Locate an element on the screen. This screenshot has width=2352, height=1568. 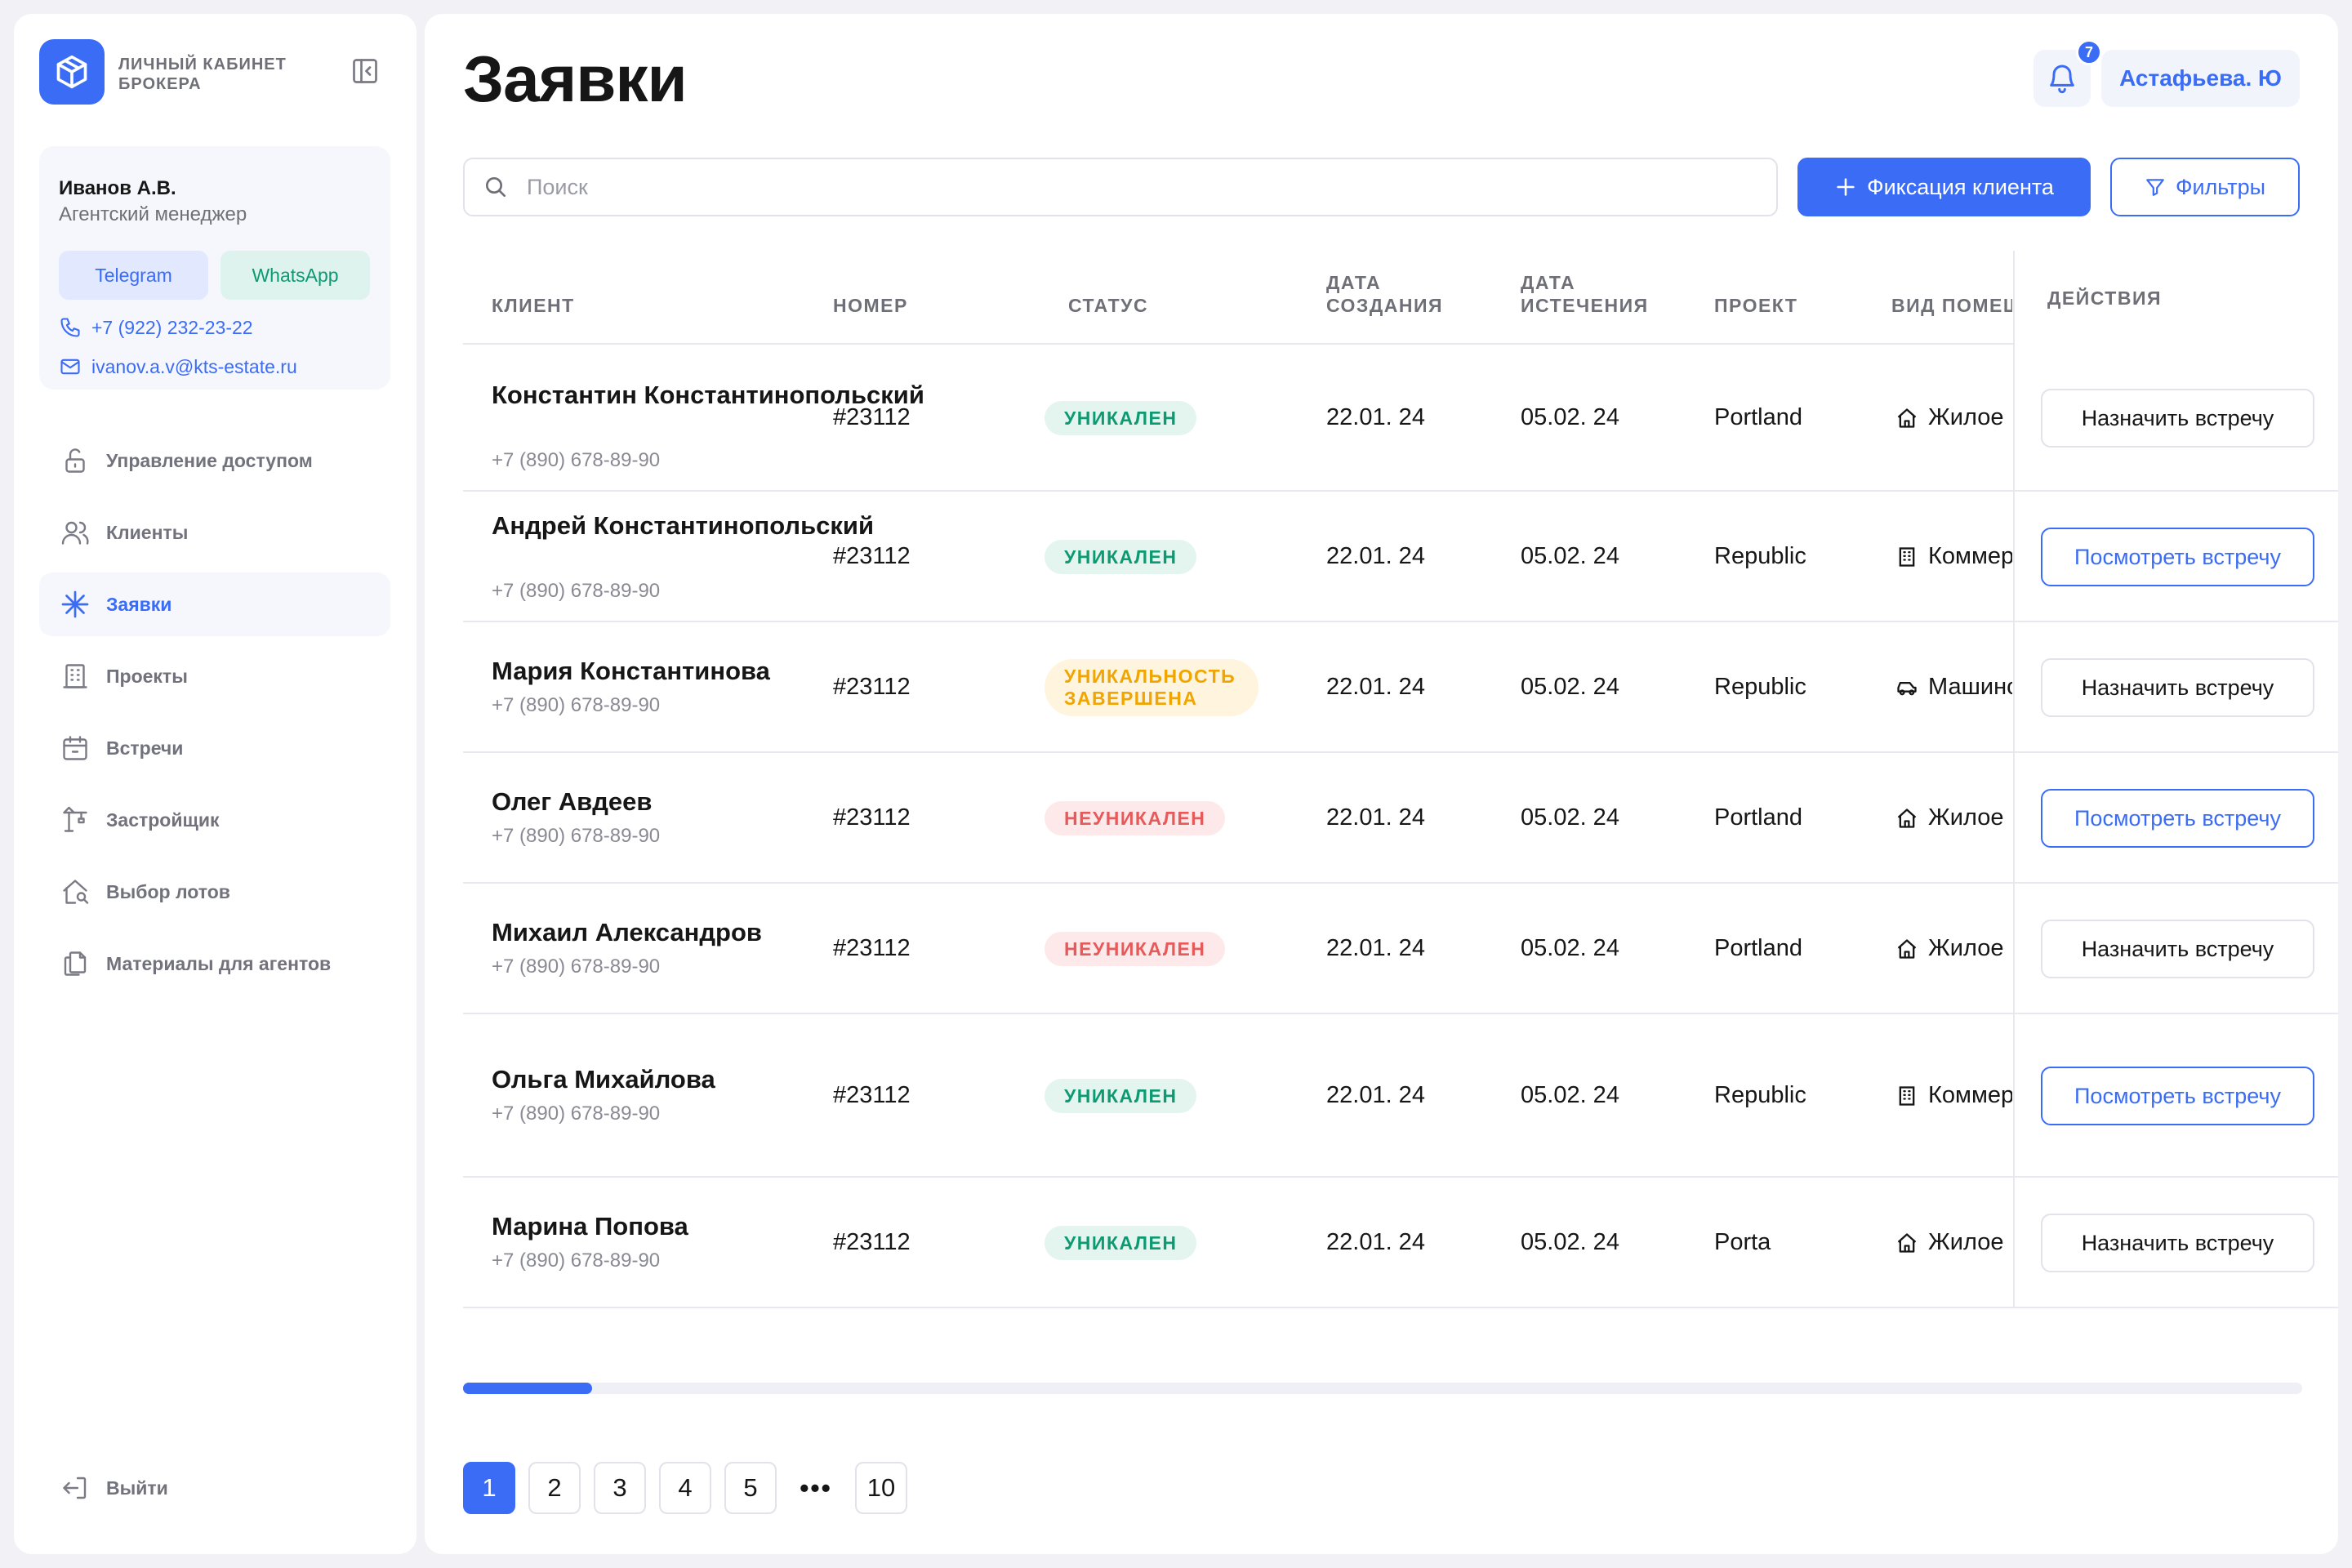
sidebar-item-label: Выбор лотов is located at coordinates (168, 891).